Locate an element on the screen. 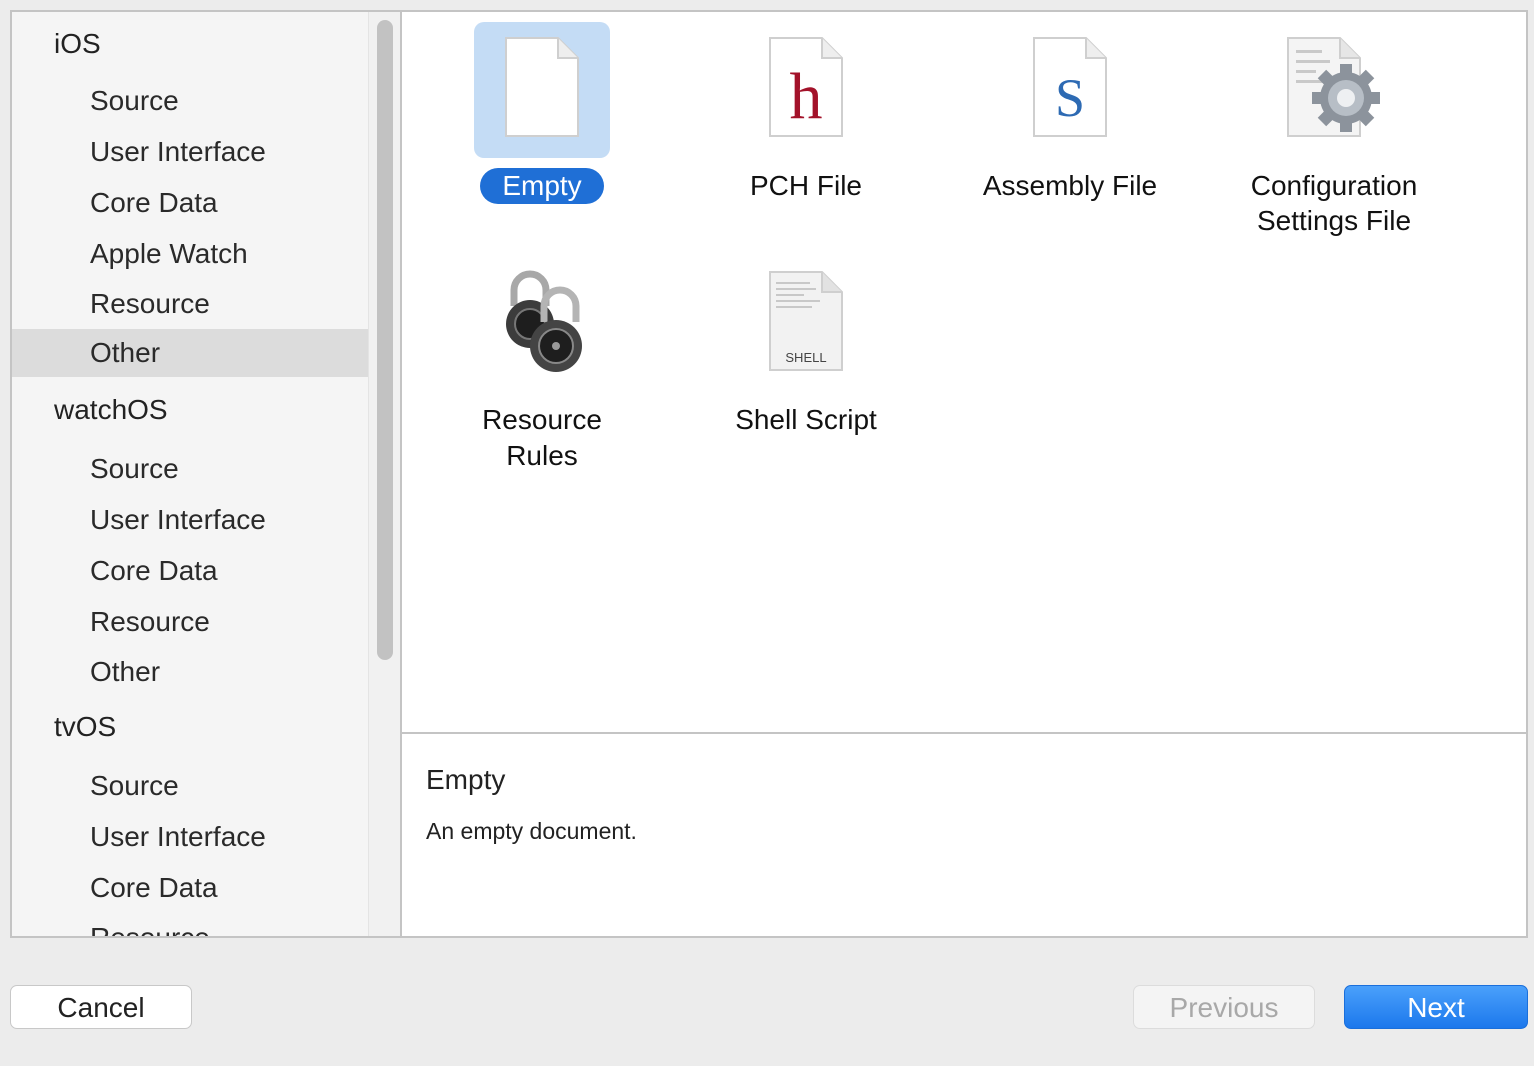  next-button: Next is located at coordinates (1436, 1007).